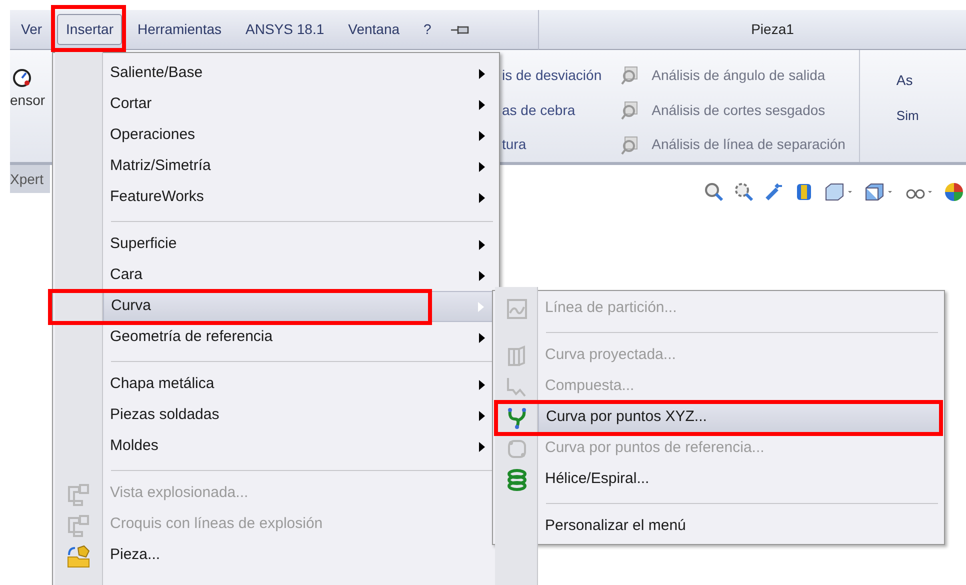  Describe the element at coordinates (300, 446) in the screenshot. I see `menu-item: Moldes` at that location.